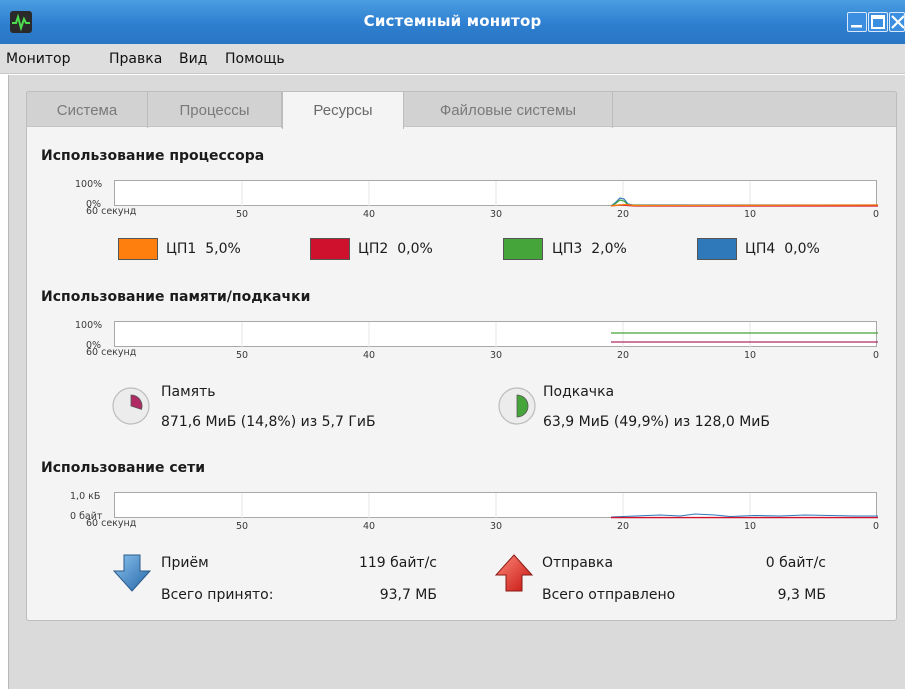 The width and height of the screenshot is (905, 689). What do you see at coordinates (623, 355) in the screenshot?
I see `memory-x-label-20: 20` at bounding box center [623, 355].